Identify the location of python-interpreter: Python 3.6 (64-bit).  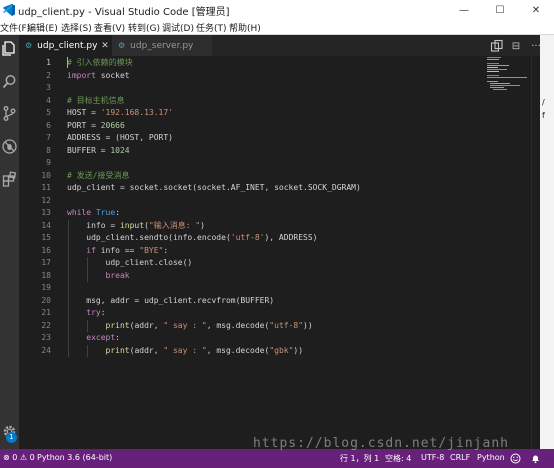
(74, 457).